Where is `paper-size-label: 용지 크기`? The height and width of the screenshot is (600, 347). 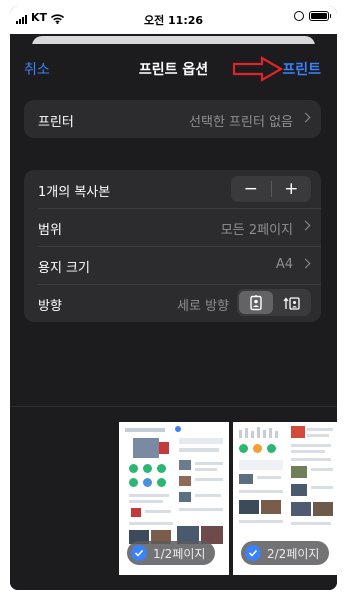
paper-size-label: 용지 크기 is located at coordinates (64, 268).